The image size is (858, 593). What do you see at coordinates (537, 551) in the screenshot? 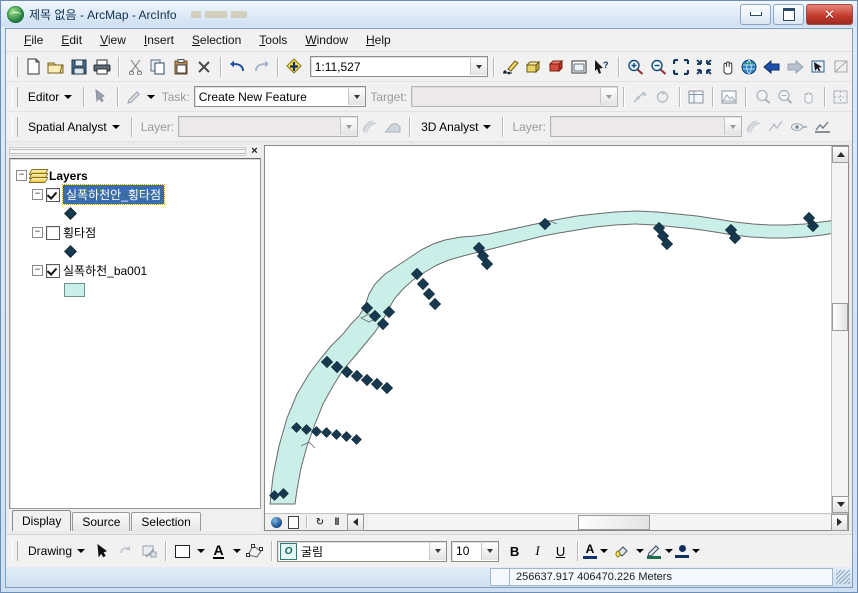
I see `italic-button: I` at bounding box center [537, 551].